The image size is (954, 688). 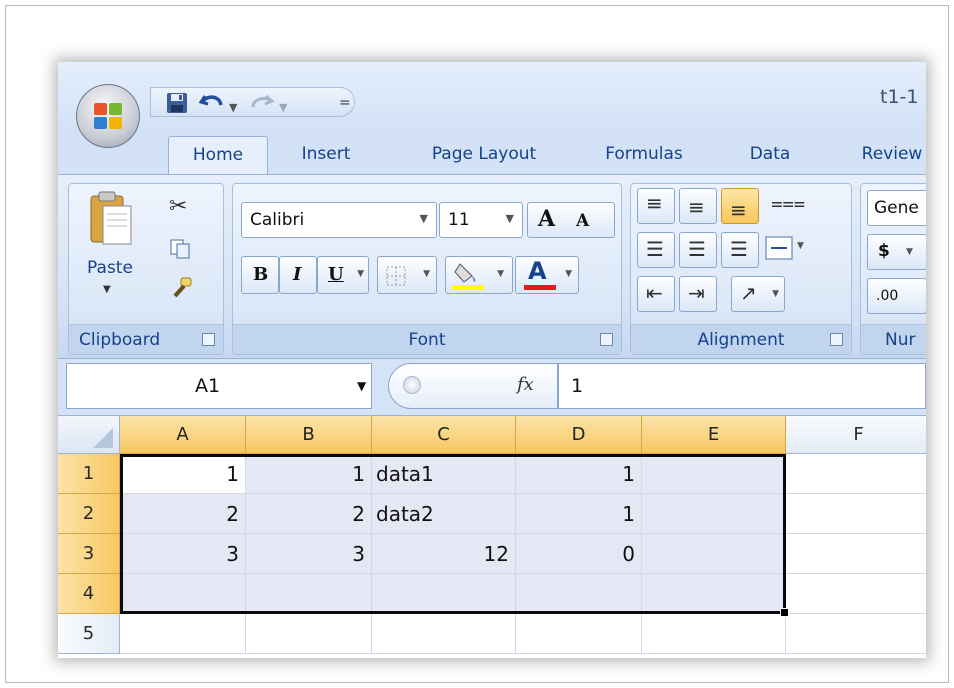 I want to click on cell-a4, so click(x=183, y=594).